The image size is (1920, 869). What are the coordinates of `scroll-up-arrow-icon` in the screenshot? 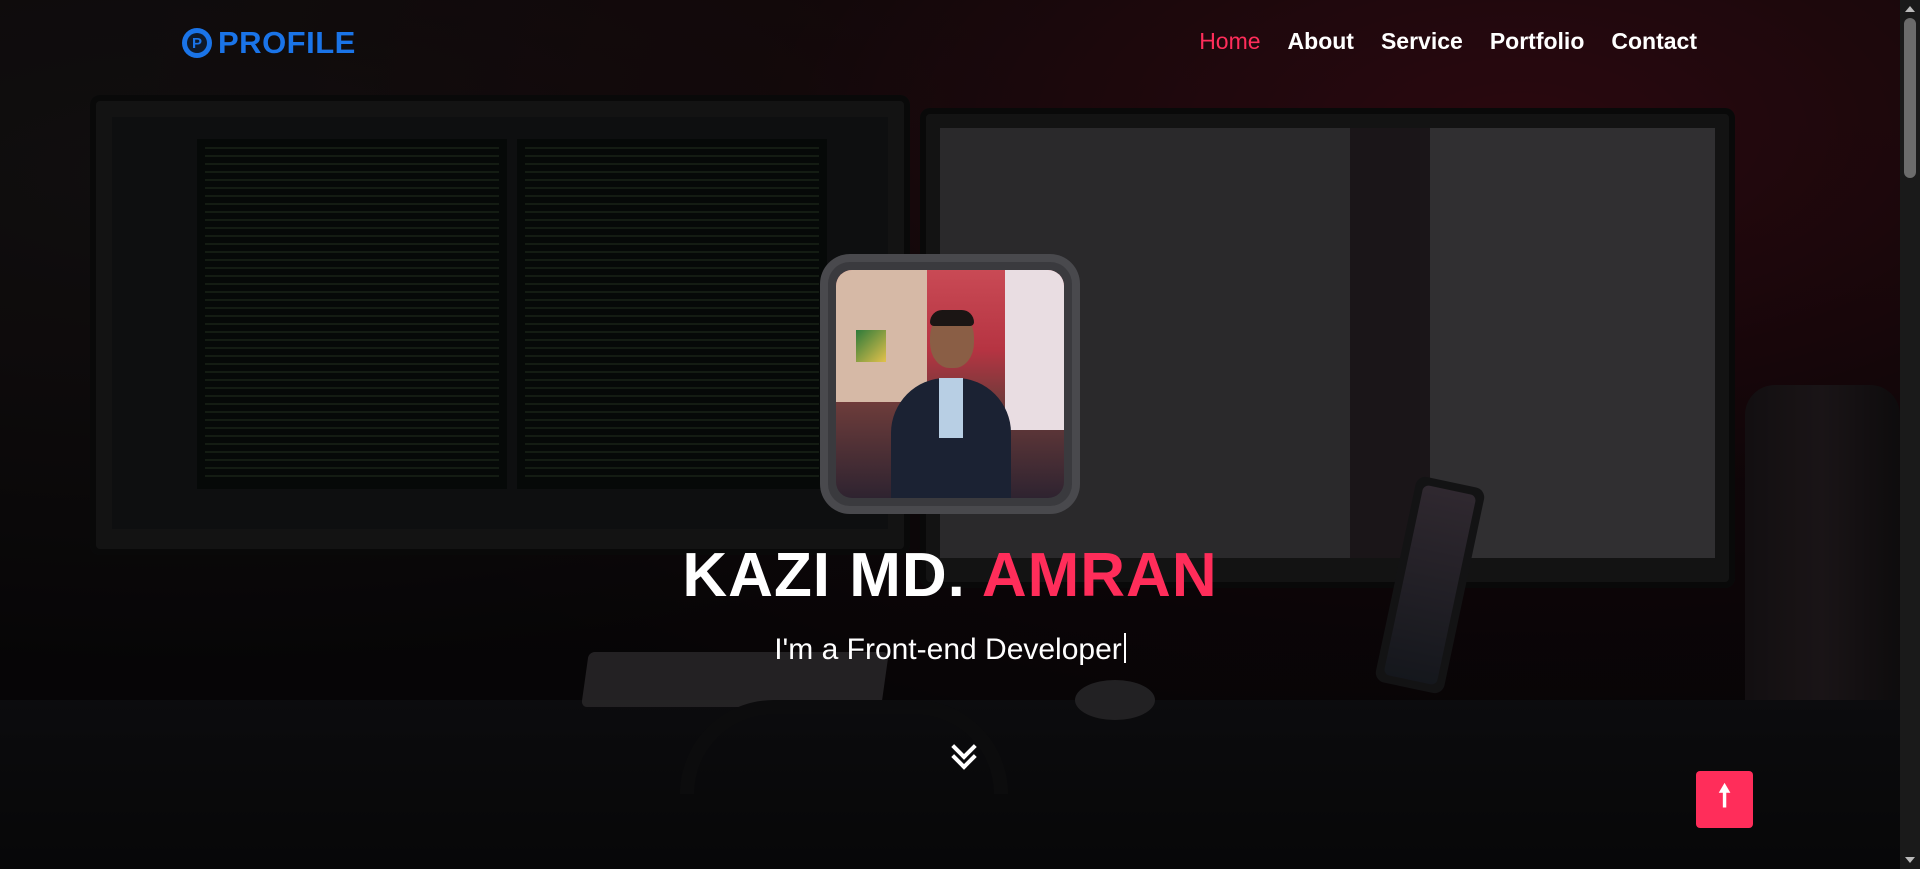 It's located at (1910, 9).